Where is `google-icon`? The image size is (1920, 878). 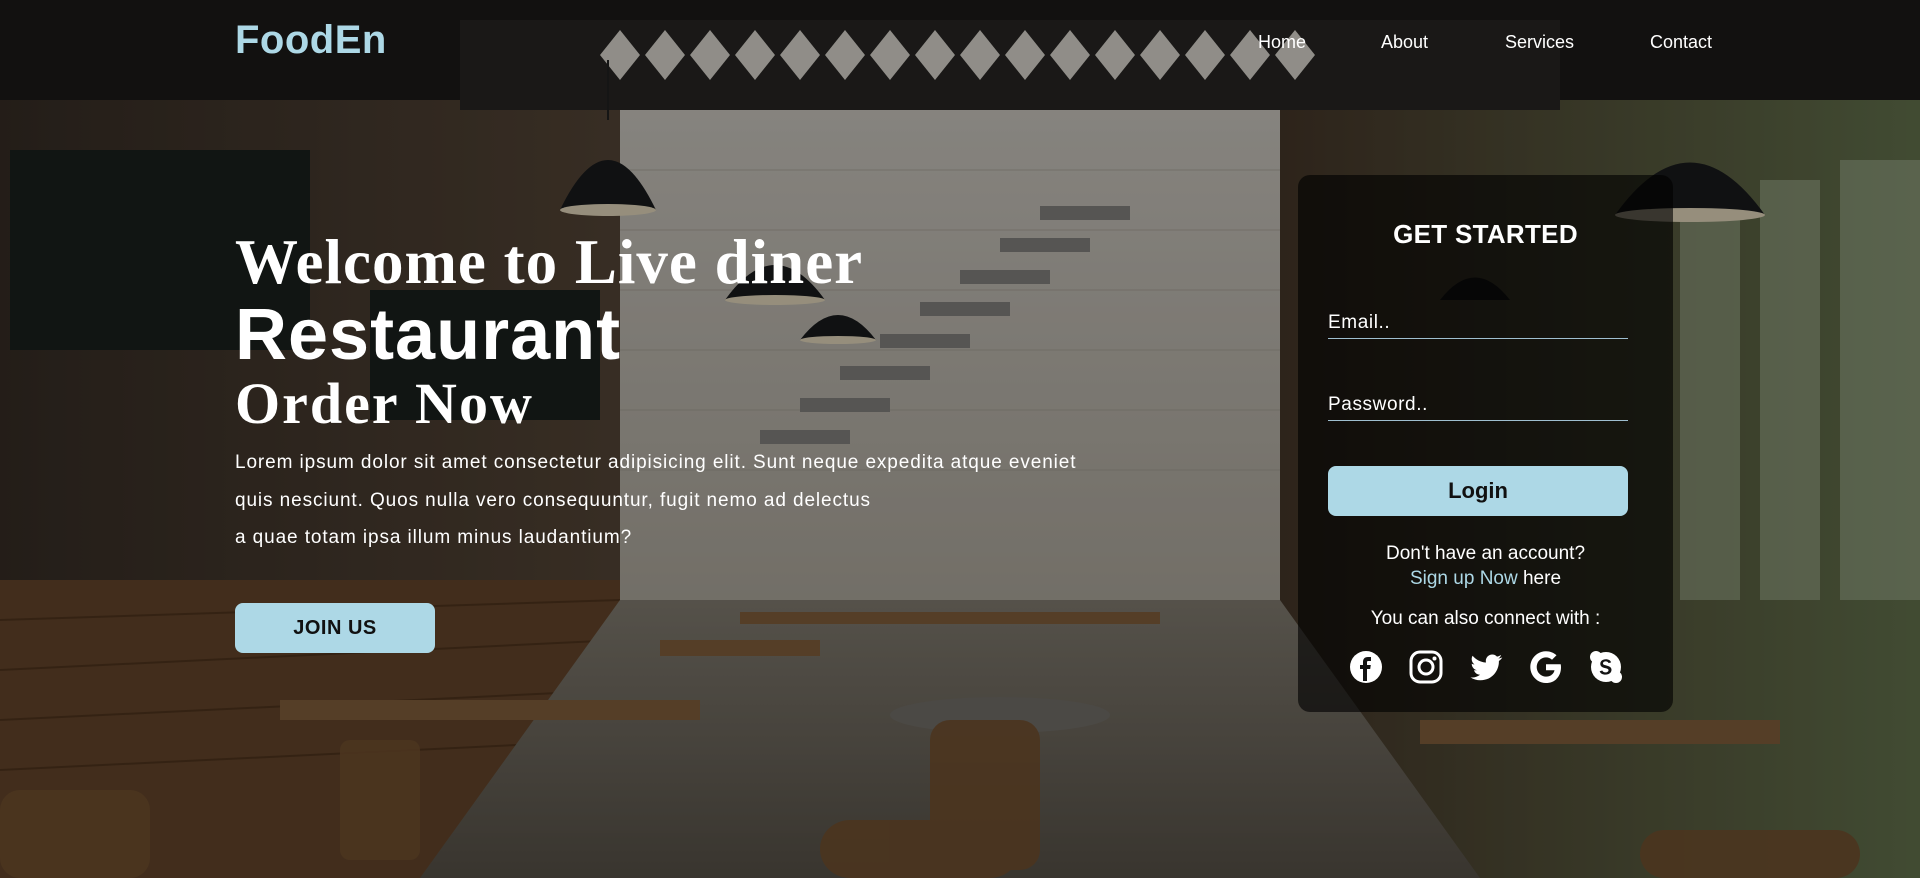 google-icon is located at coordinates (1546, 667).